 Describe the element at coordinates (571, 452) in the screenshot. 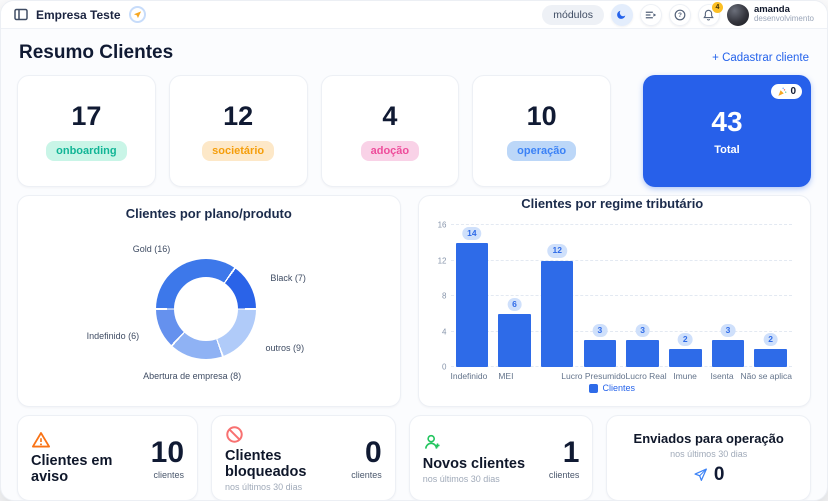

I see `summary-card-value: 1` at that location.